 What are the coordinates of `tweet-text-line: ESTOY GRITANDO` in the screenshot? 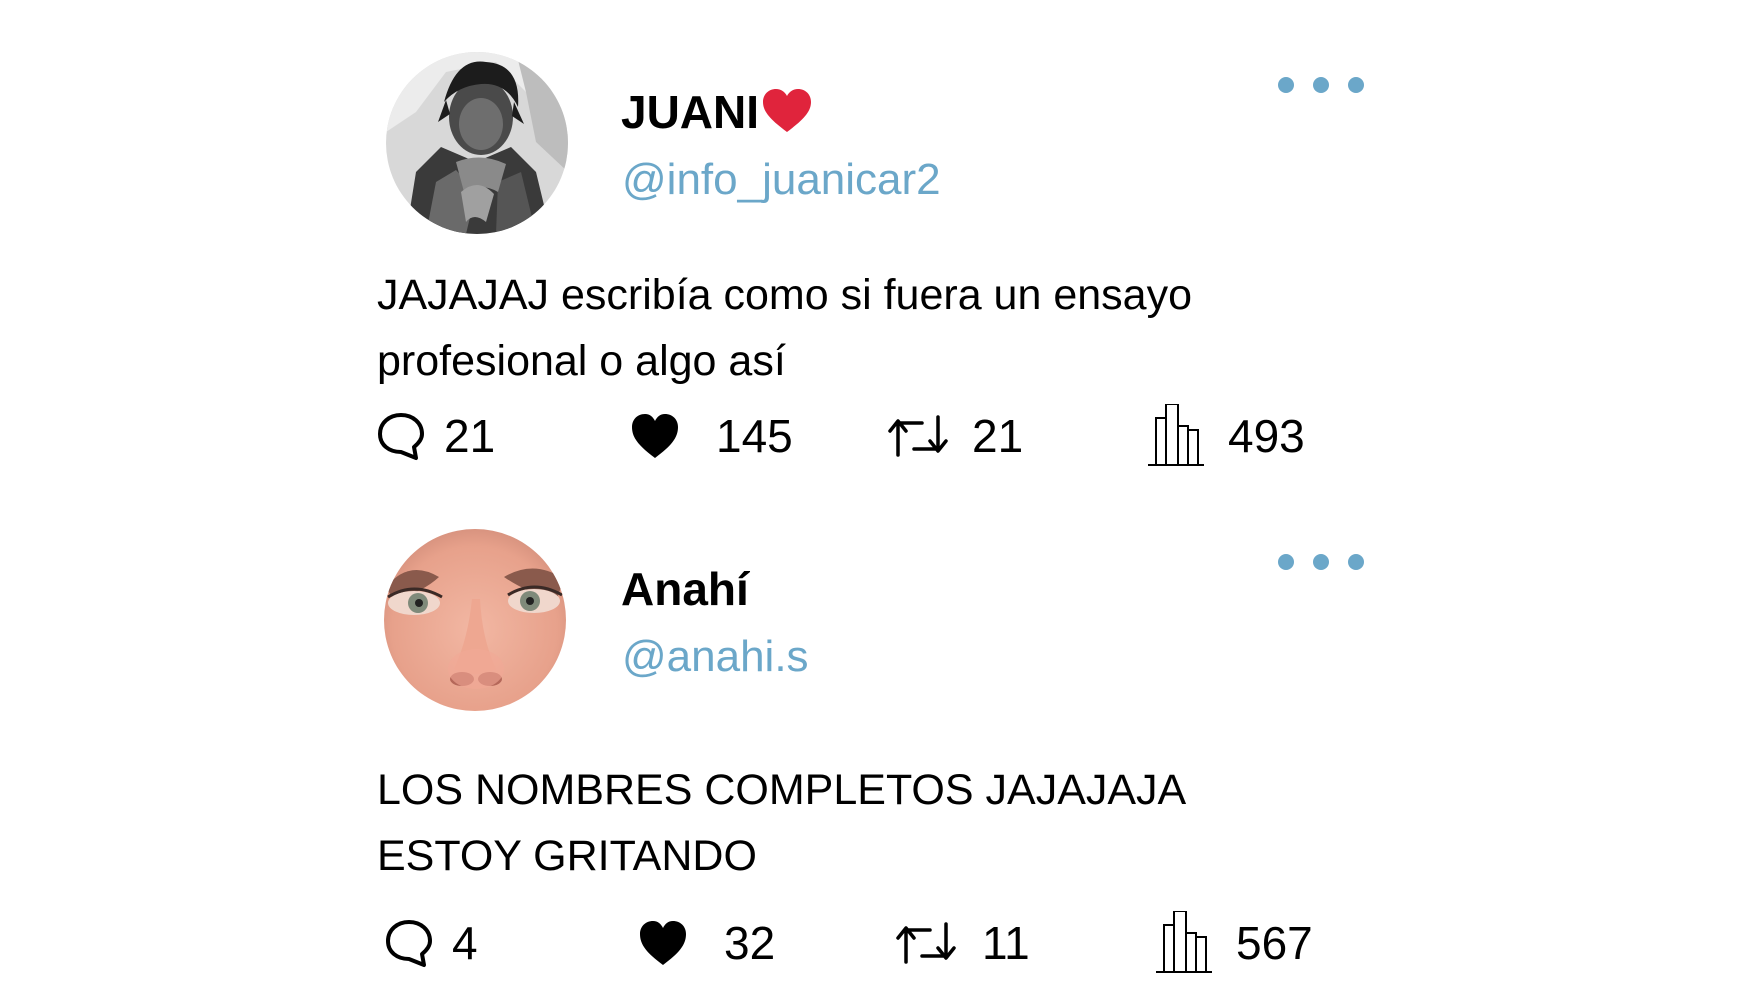 It's located at (567, 856).